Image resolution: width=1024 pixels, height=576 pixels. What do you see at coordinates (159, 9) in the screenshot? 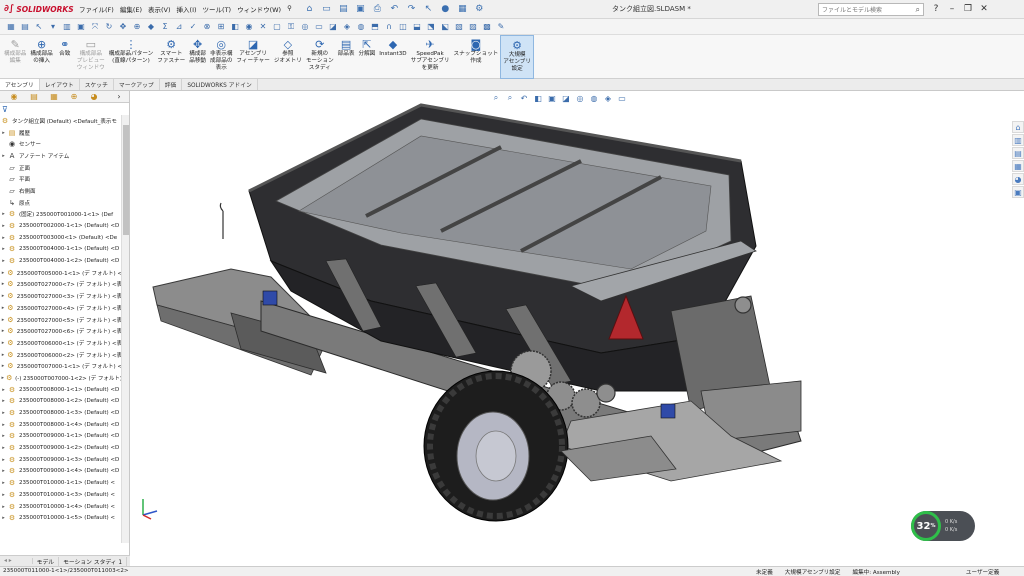
I see `menu-view: 表示(V)` at bounding box center [159, 9].